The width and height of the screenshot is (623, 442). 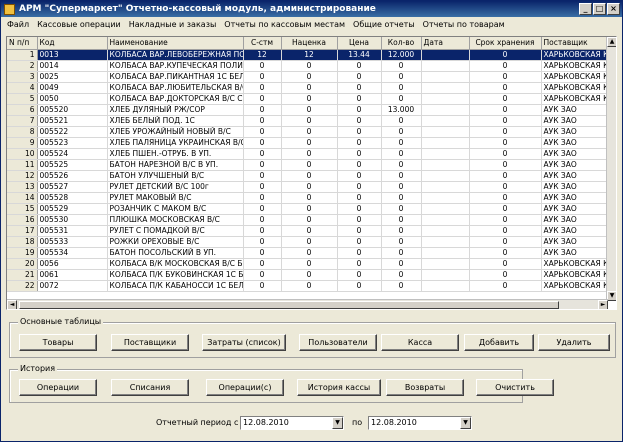 I want to click on cash-history-button: История кассы, so click(x=339, y=387).